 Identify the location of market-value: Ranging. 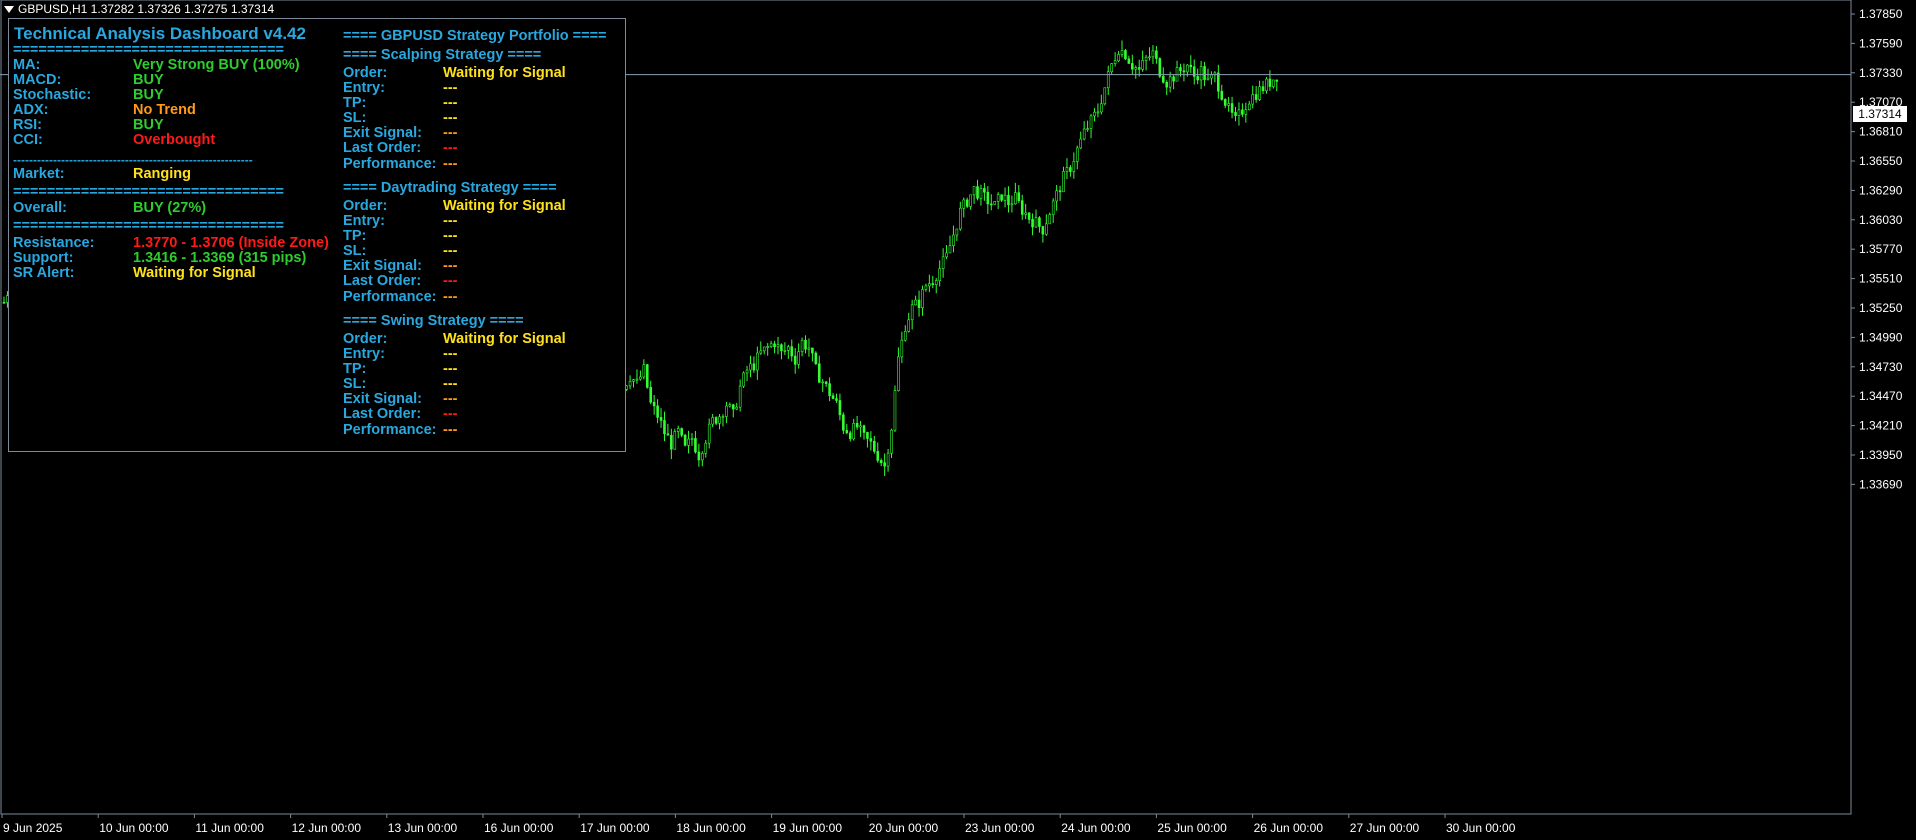
(162, 174).